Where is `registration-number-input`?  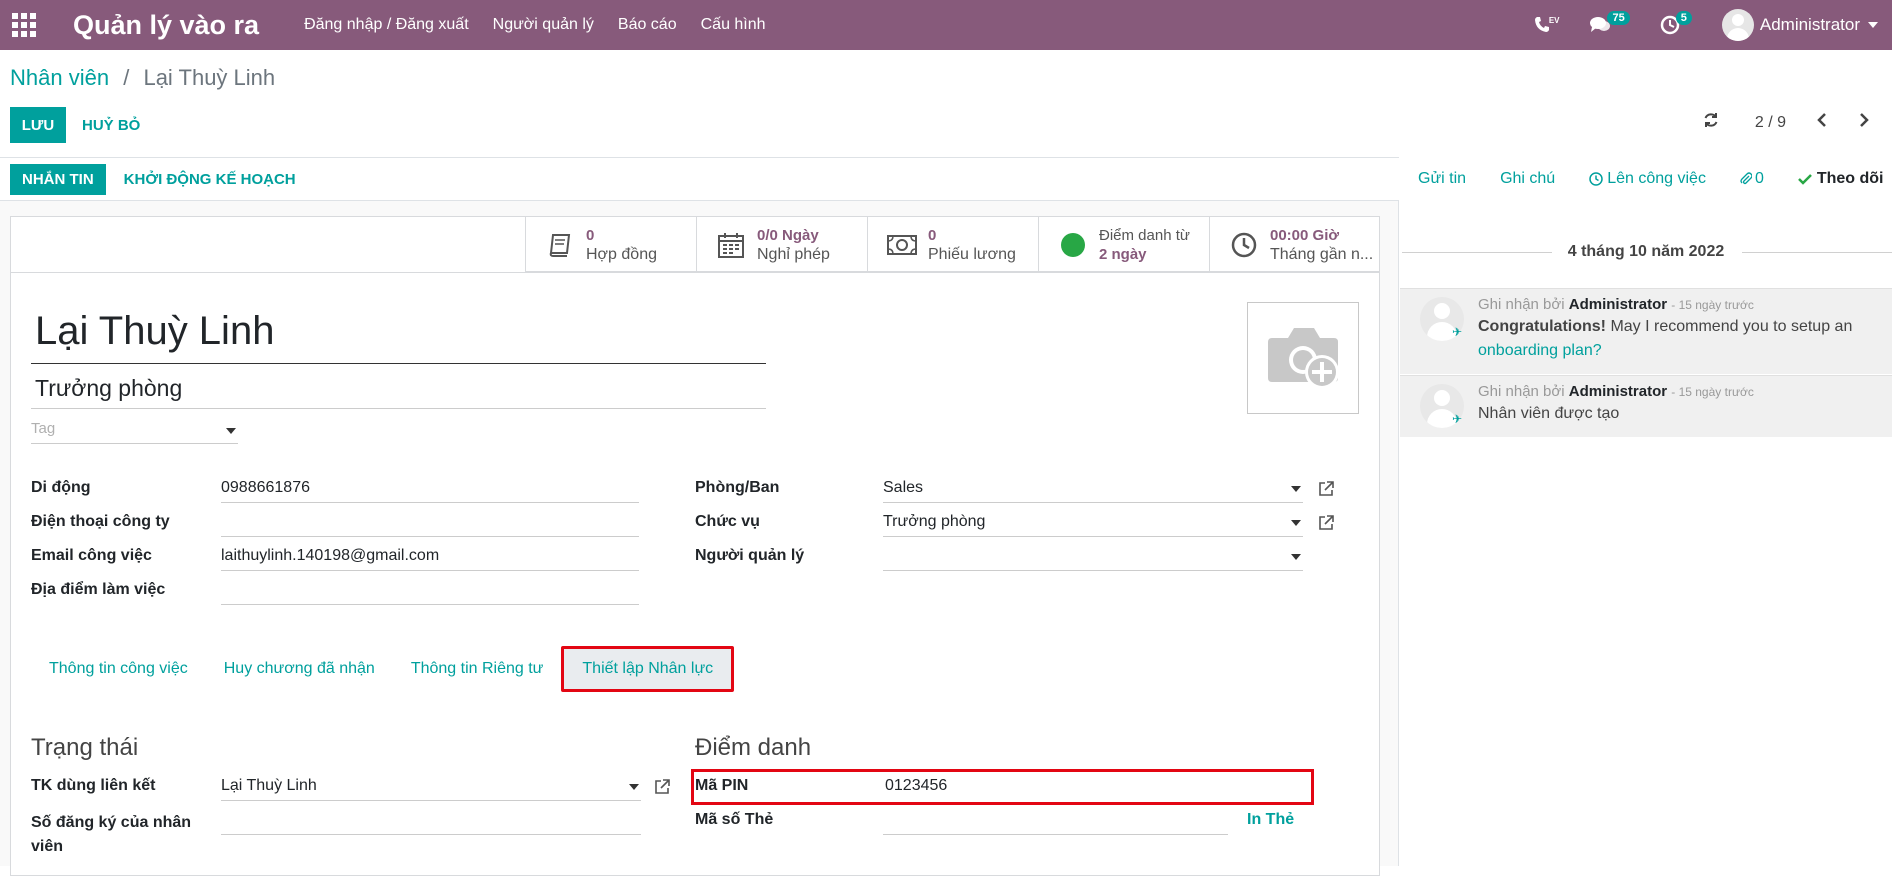 registration-number-input is located at coordinates (431, 822).